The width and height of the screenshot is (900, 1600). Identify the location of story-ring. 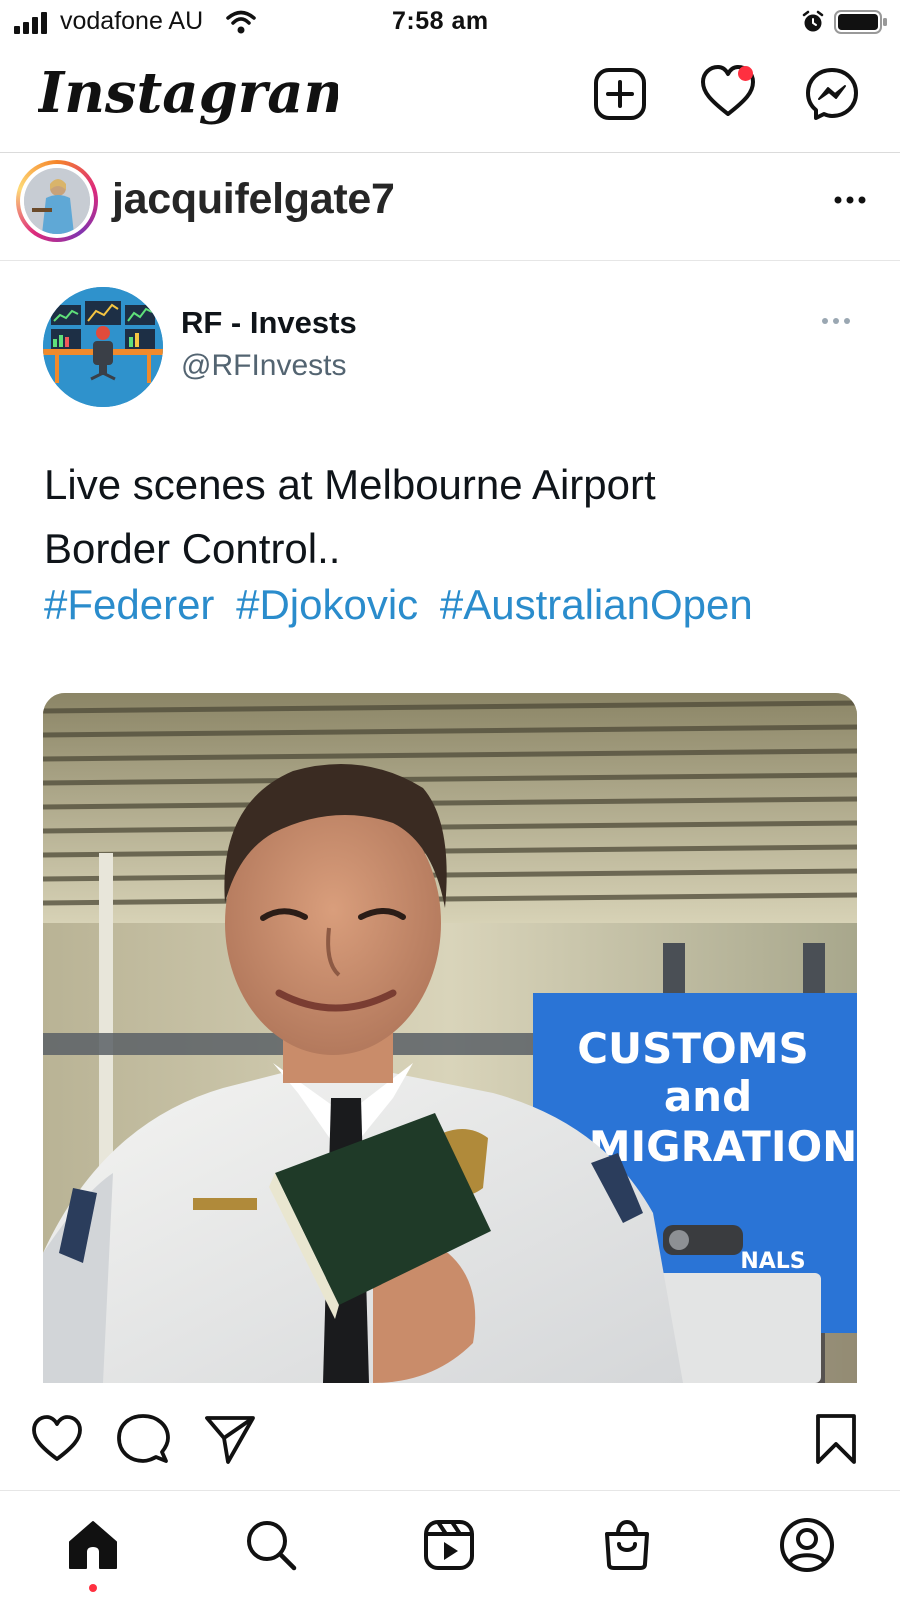
(57, 201).